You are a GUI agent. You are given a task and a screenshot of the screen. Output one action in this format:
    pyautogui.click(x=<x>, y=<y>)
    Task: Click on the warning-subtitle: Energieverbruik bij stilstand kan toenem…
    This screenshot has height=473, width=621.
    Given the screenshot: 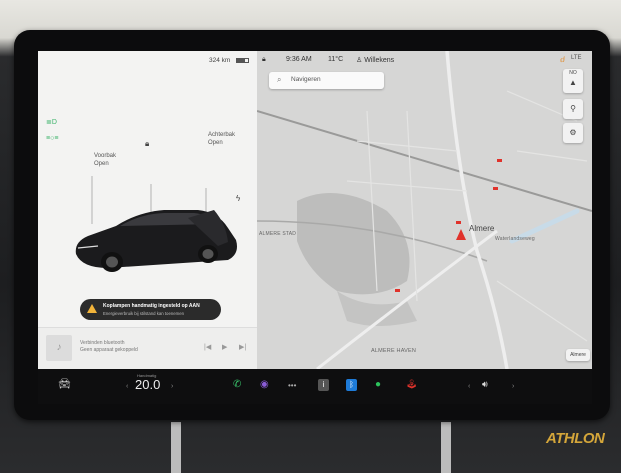 What is the action you would take?
    pyautogui.click(x=143, y=313)
    